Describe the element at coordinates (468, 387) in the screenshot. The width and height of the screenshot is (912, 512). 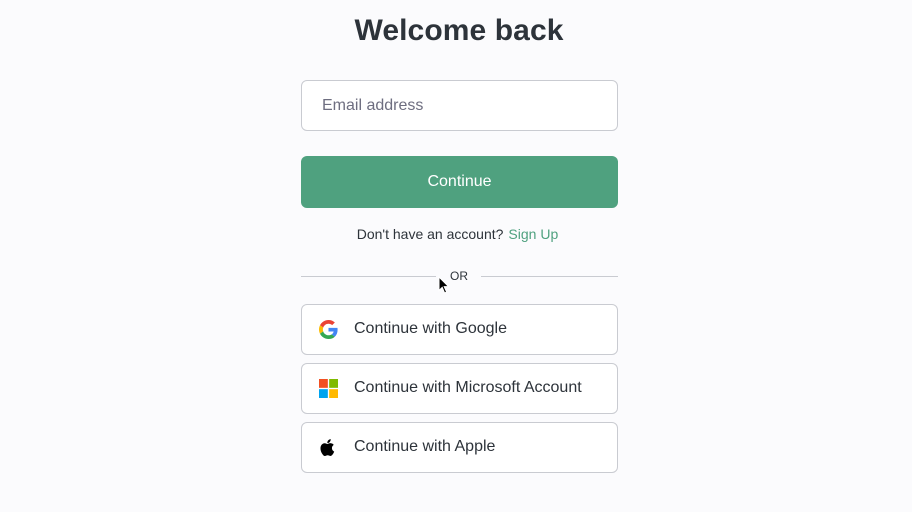
I see `microsoft-signin-label: Continue with Microsoft Account` at that location.